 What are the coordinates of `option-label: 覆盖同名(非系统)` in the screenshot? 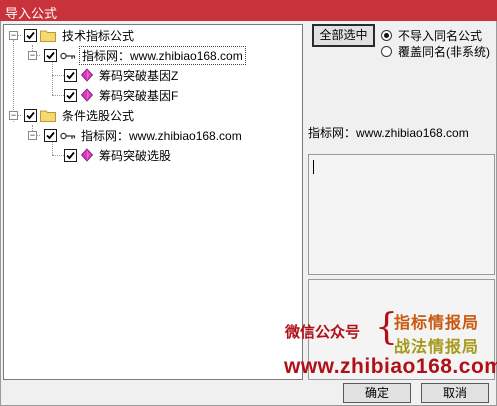 It's located at (444, 52).